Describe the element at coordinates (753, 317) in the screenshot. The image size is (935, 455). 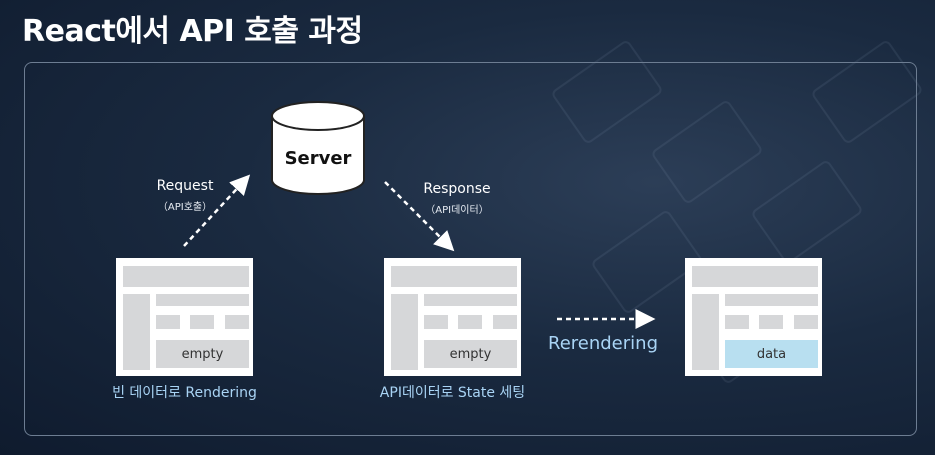
I see `ui-card-rerendered: data` at that location.